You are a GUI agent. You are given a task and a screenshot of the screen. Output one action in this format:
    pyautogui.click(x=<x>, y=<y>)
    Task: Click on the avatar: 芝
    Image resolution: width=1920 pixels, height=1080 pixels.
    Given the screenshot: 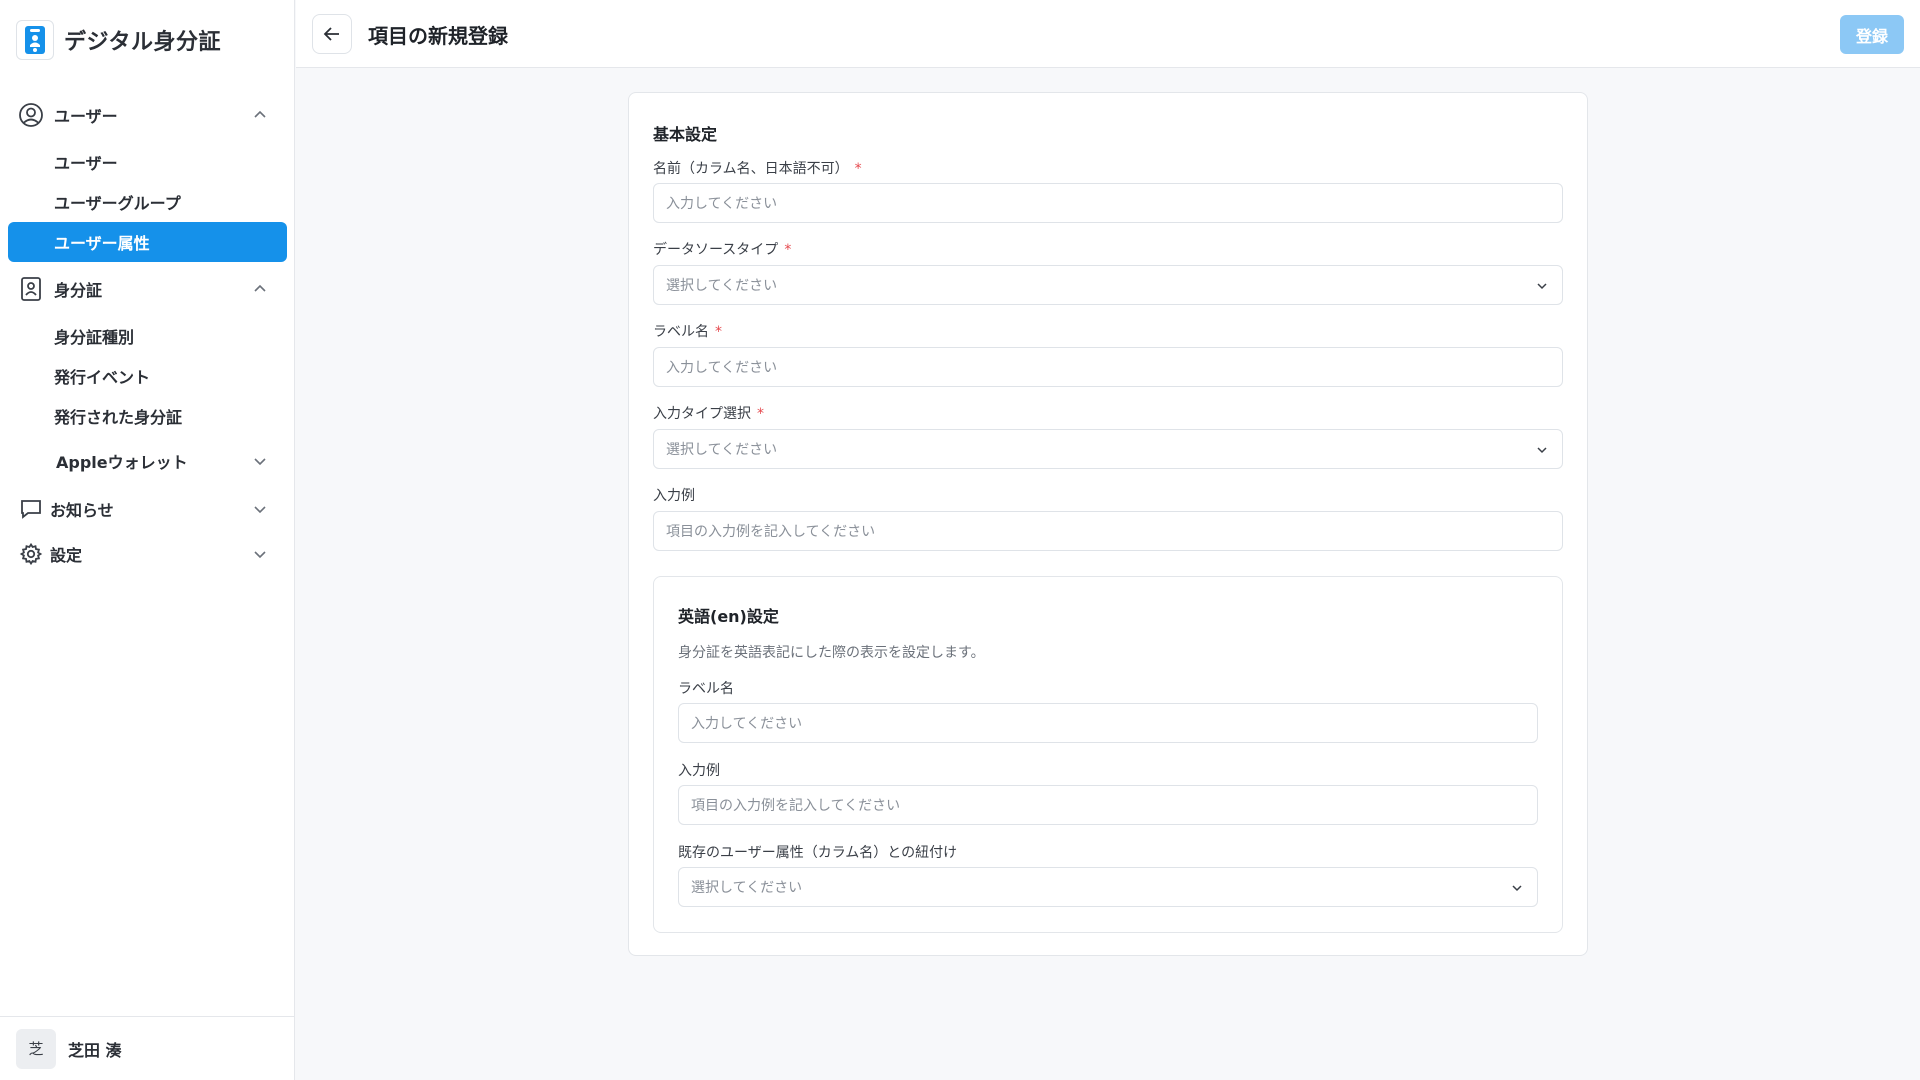 What is the action you would take?
    pyautogui.click(x=36, y=1048)
    